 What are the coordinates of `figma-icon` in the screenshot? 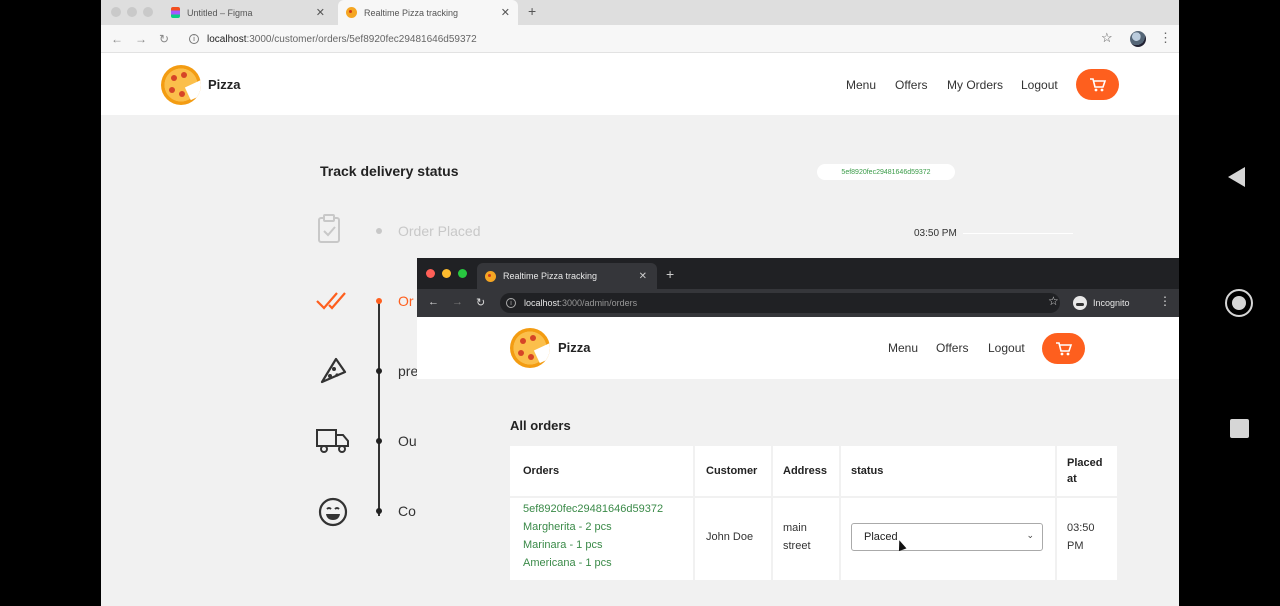 It's located at (175, 12).